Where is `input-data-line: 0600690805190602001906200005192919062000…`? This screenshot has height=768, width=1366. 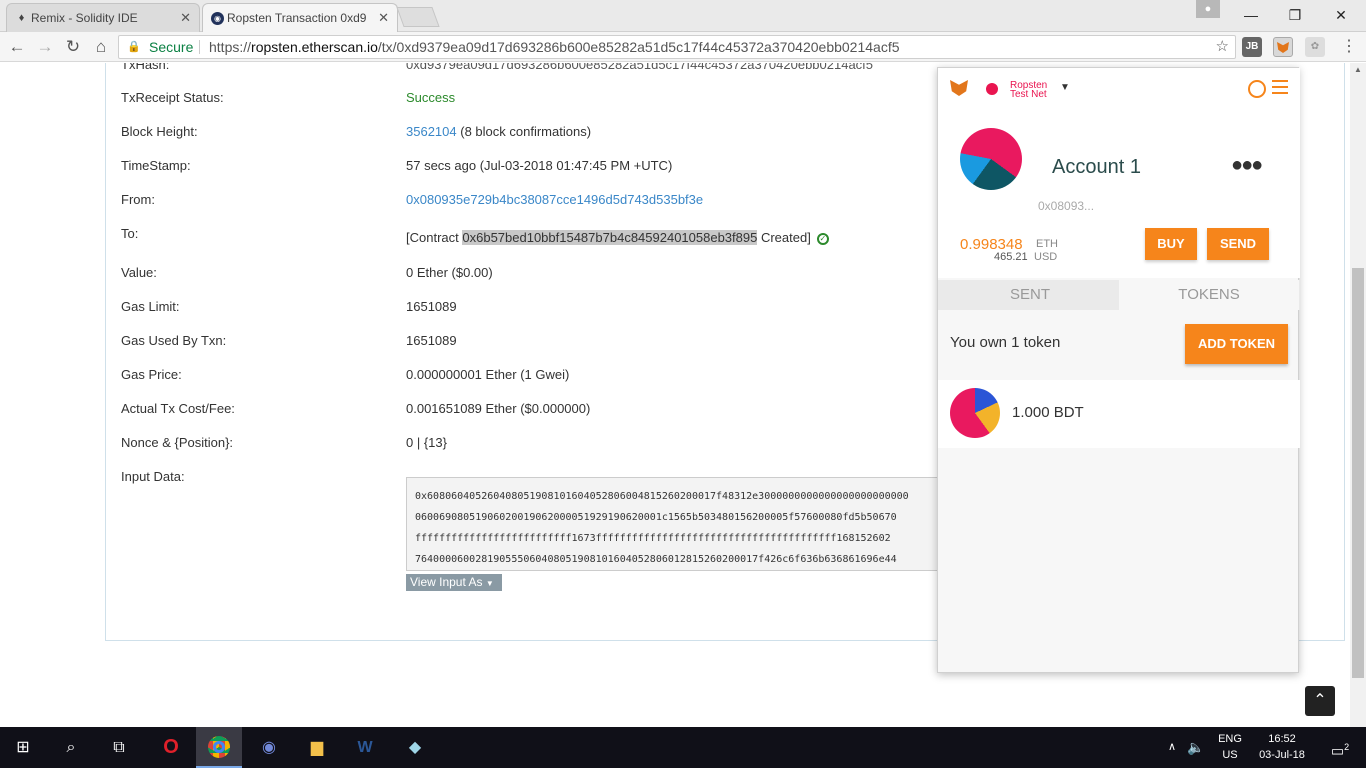
input-data-line: 0600690805190602001906200005192919062000… is located at coordinates (656, 517).